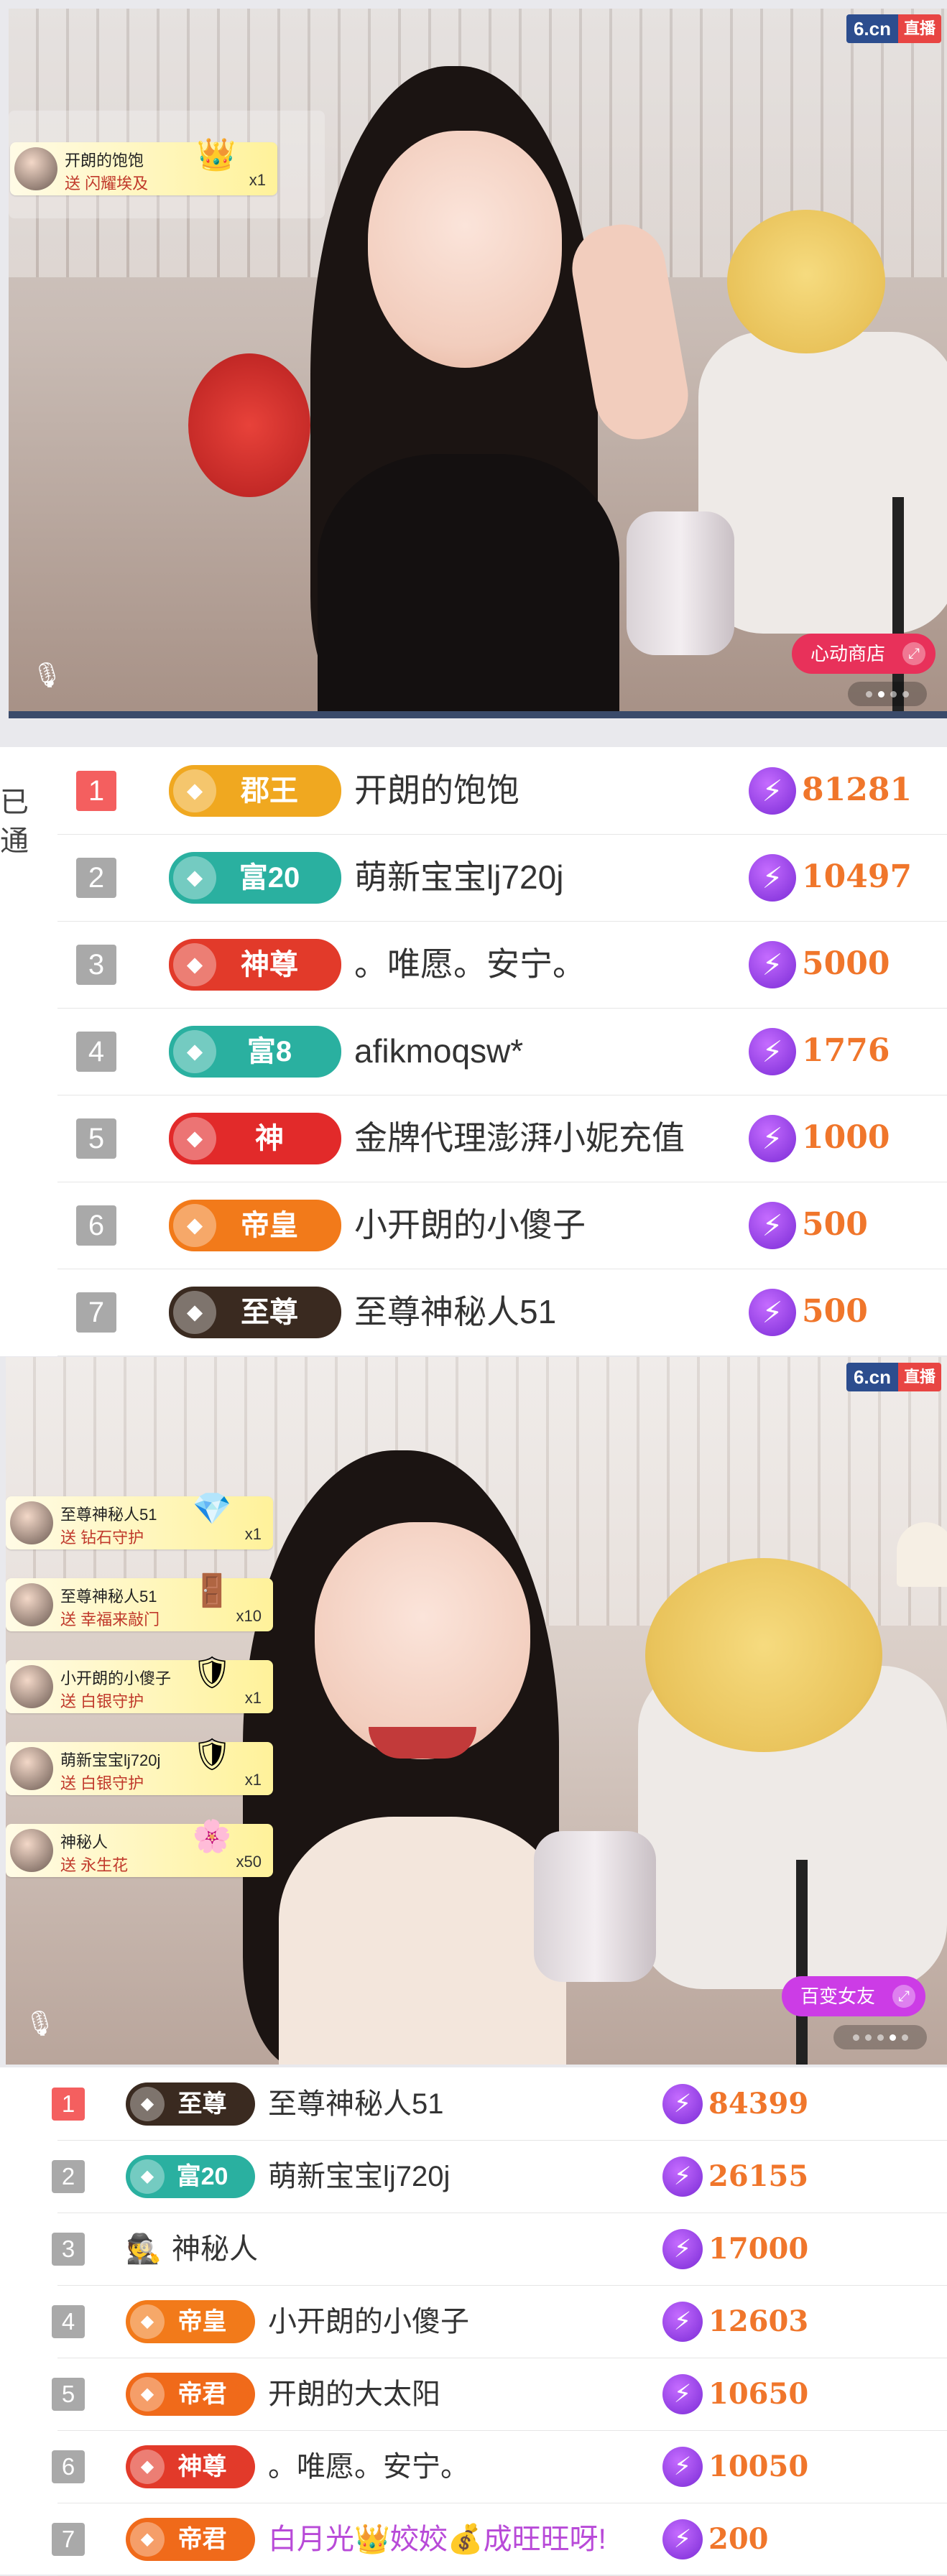 Image resolution: width=947 pixels, height=2576 pixels. I want to click on gift-name: 送 永生花, so click(94, 1865).